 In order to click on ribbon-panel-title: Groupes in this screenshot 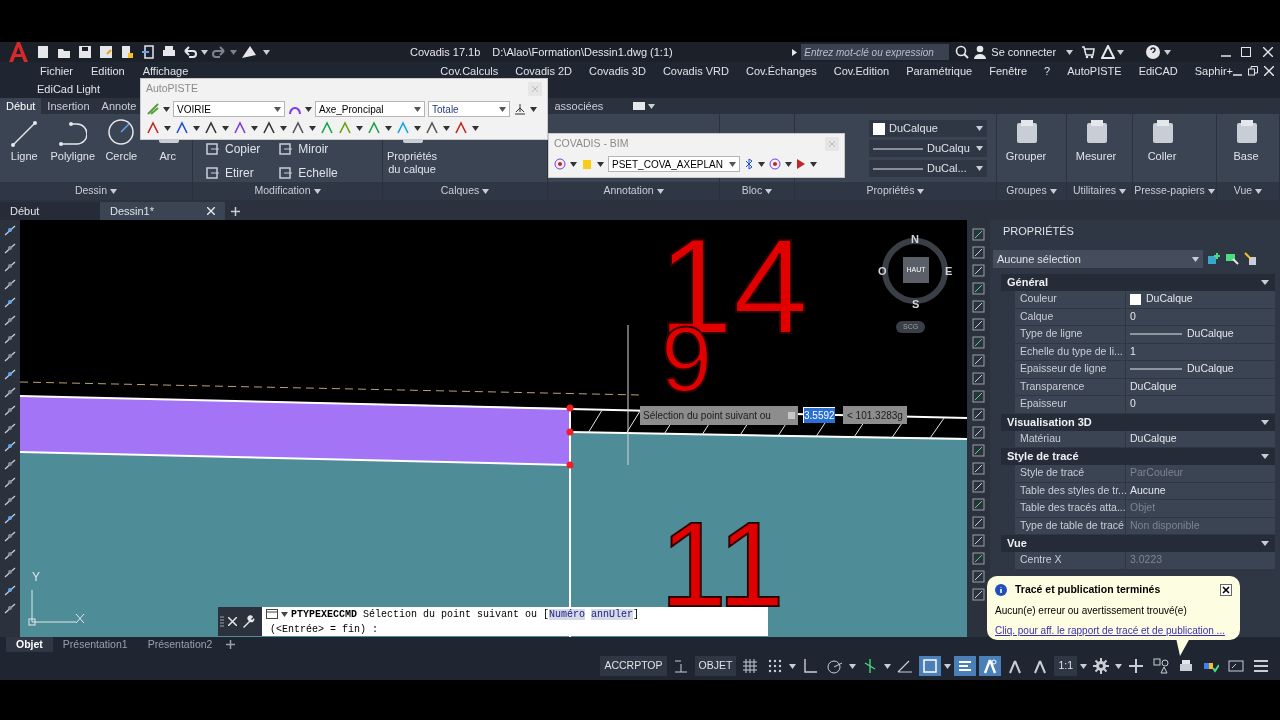, I will do `click(1031, 191)`.